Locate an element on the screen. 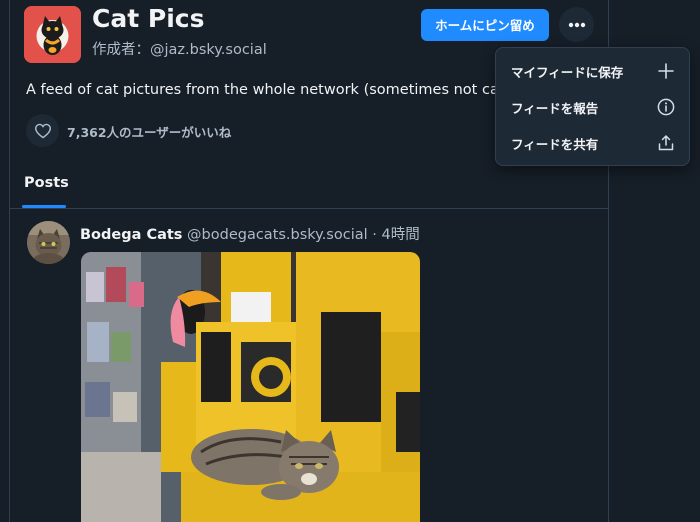 The width and height of the screenshot is (700, 522). menu-item-label: フィードを共有 is located at coordinates (555, 144).